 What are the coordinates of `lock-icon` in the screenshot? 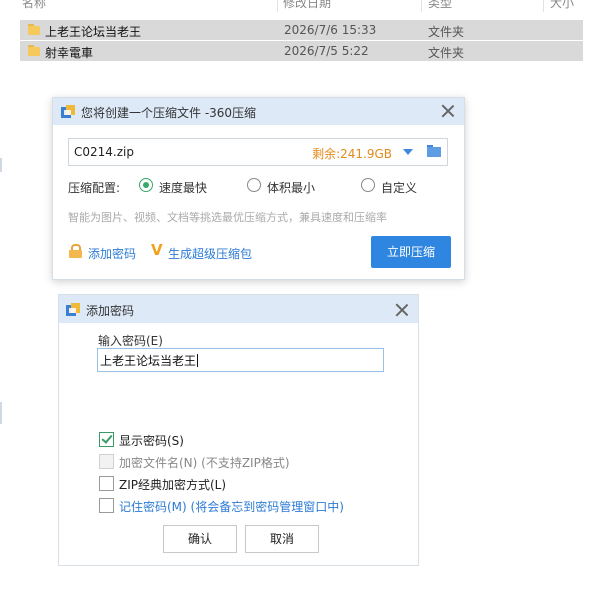 It's located at (75, 251).